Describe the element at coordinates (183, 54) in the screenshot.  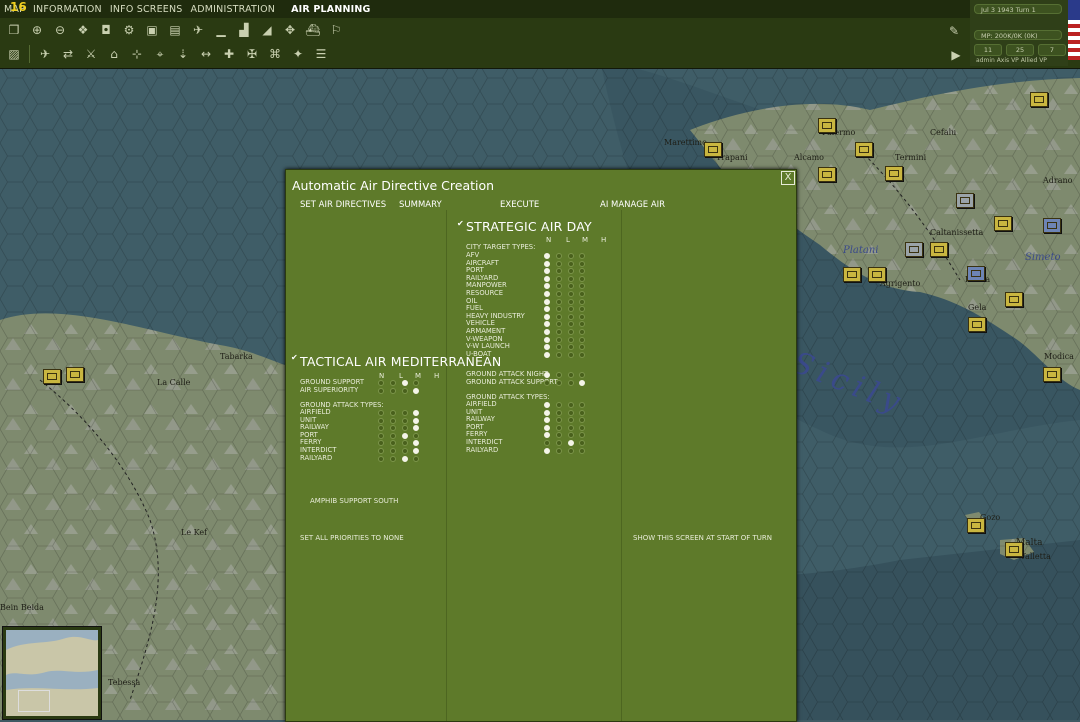
I see `air-bomb-icon: ⇣` at that location.